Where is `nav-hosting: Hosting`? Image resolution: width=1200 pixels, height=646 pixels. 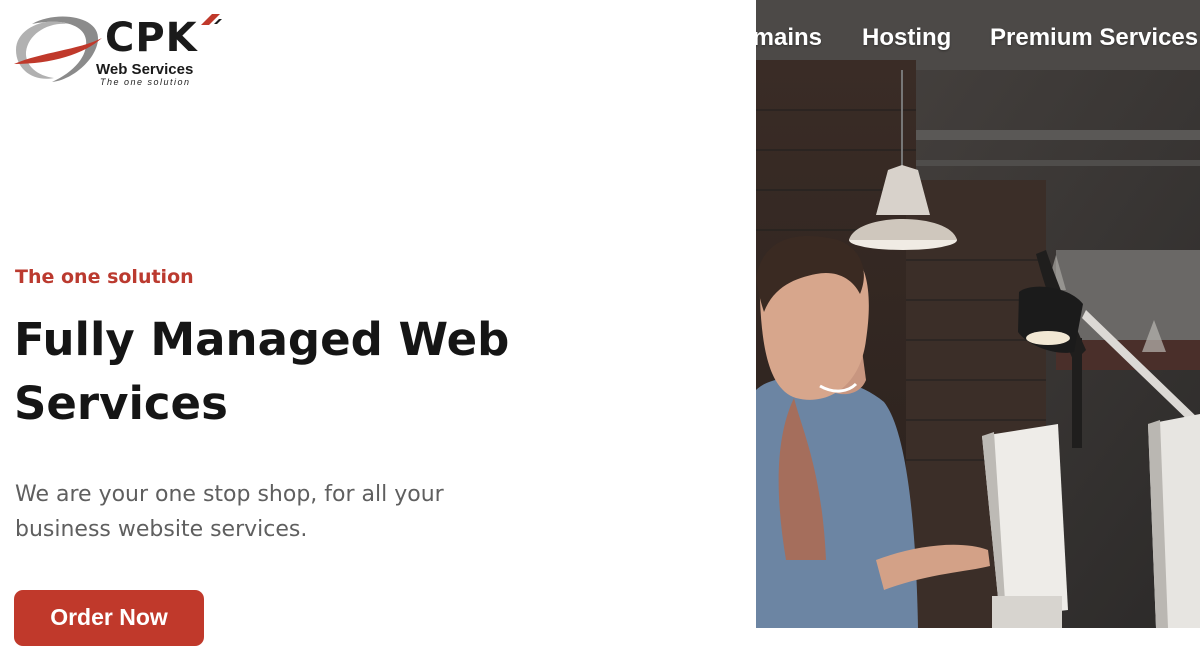 nav-hosting: Hosting is located at coordinates (906, 38).